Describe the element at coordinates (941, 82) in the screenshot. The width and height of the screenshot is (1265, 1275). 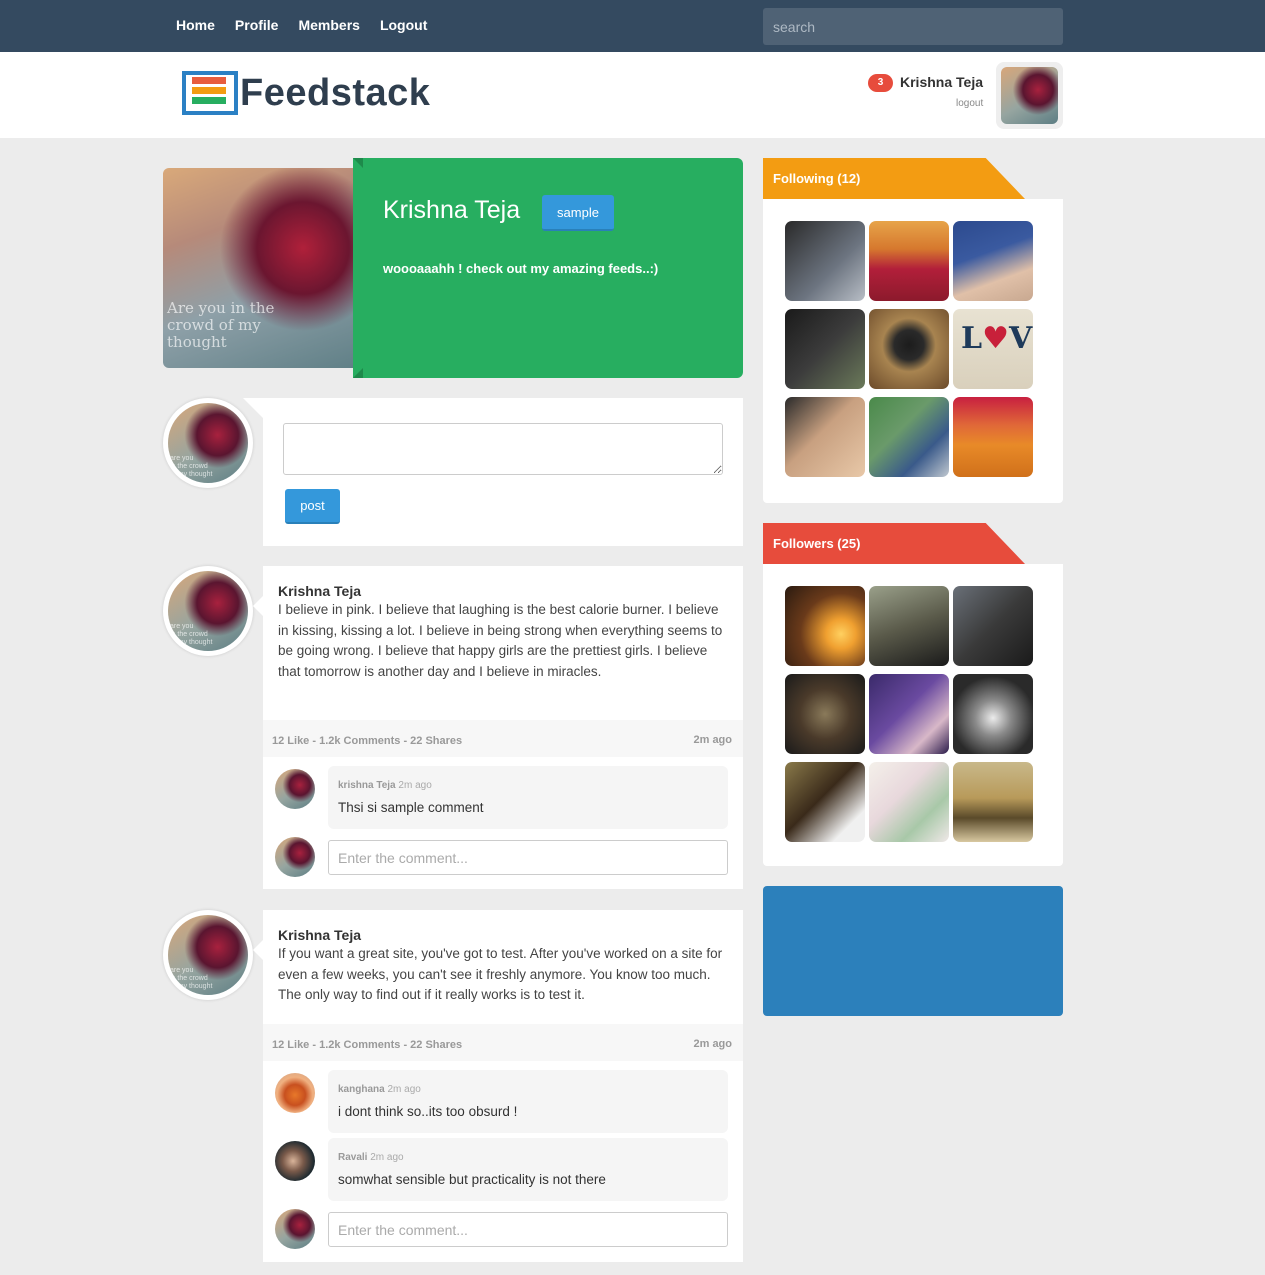
I see `header-user-name: Krishna Teja` at that location.